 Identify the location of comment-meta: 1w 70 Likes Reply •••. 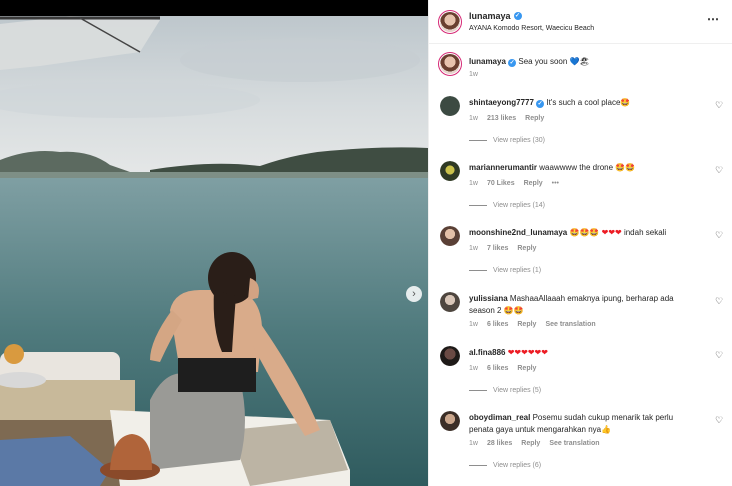
(514, 183).